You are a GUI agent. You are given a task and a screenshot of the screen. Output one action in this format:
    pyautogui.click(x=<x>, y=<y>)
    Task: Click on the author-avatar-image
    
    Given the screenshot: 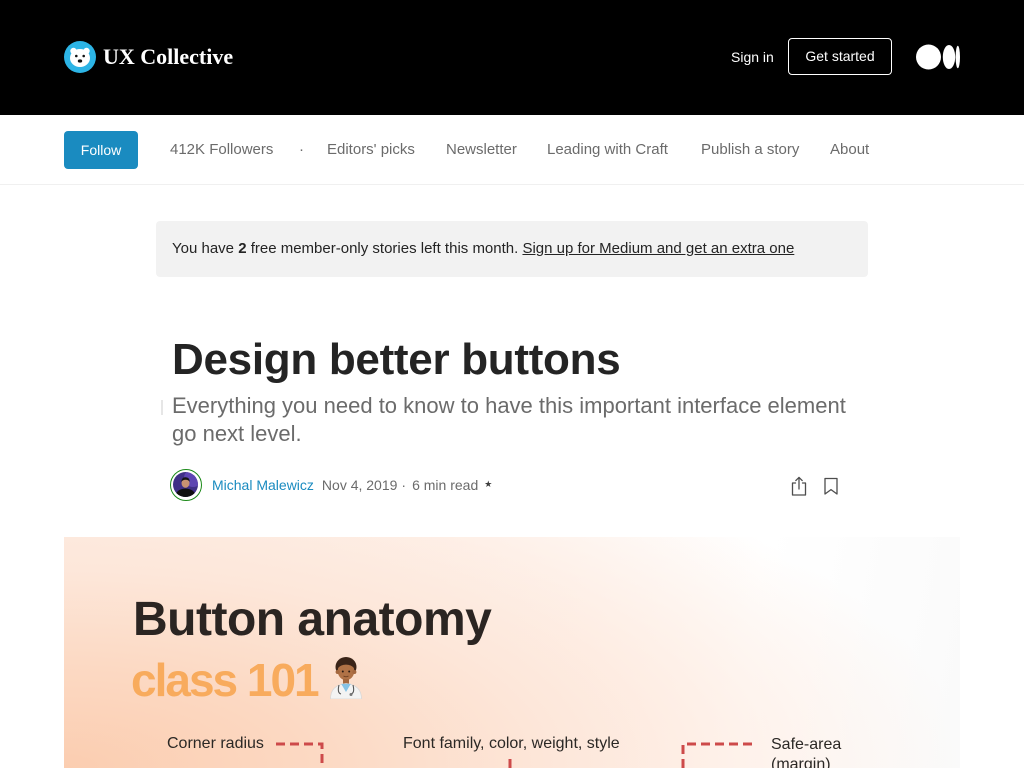 What is the action you would take?
    pyautogui.click(x=185, y=484)
    